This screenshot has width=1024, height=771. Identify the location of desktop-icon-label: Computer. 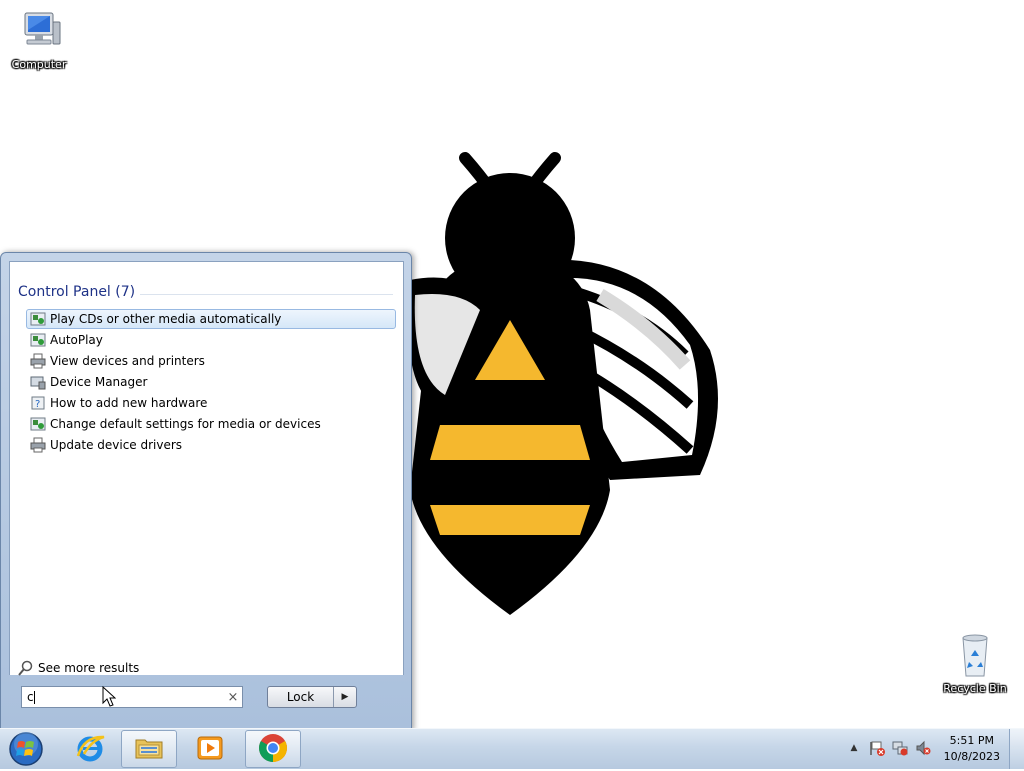
(39, 64).